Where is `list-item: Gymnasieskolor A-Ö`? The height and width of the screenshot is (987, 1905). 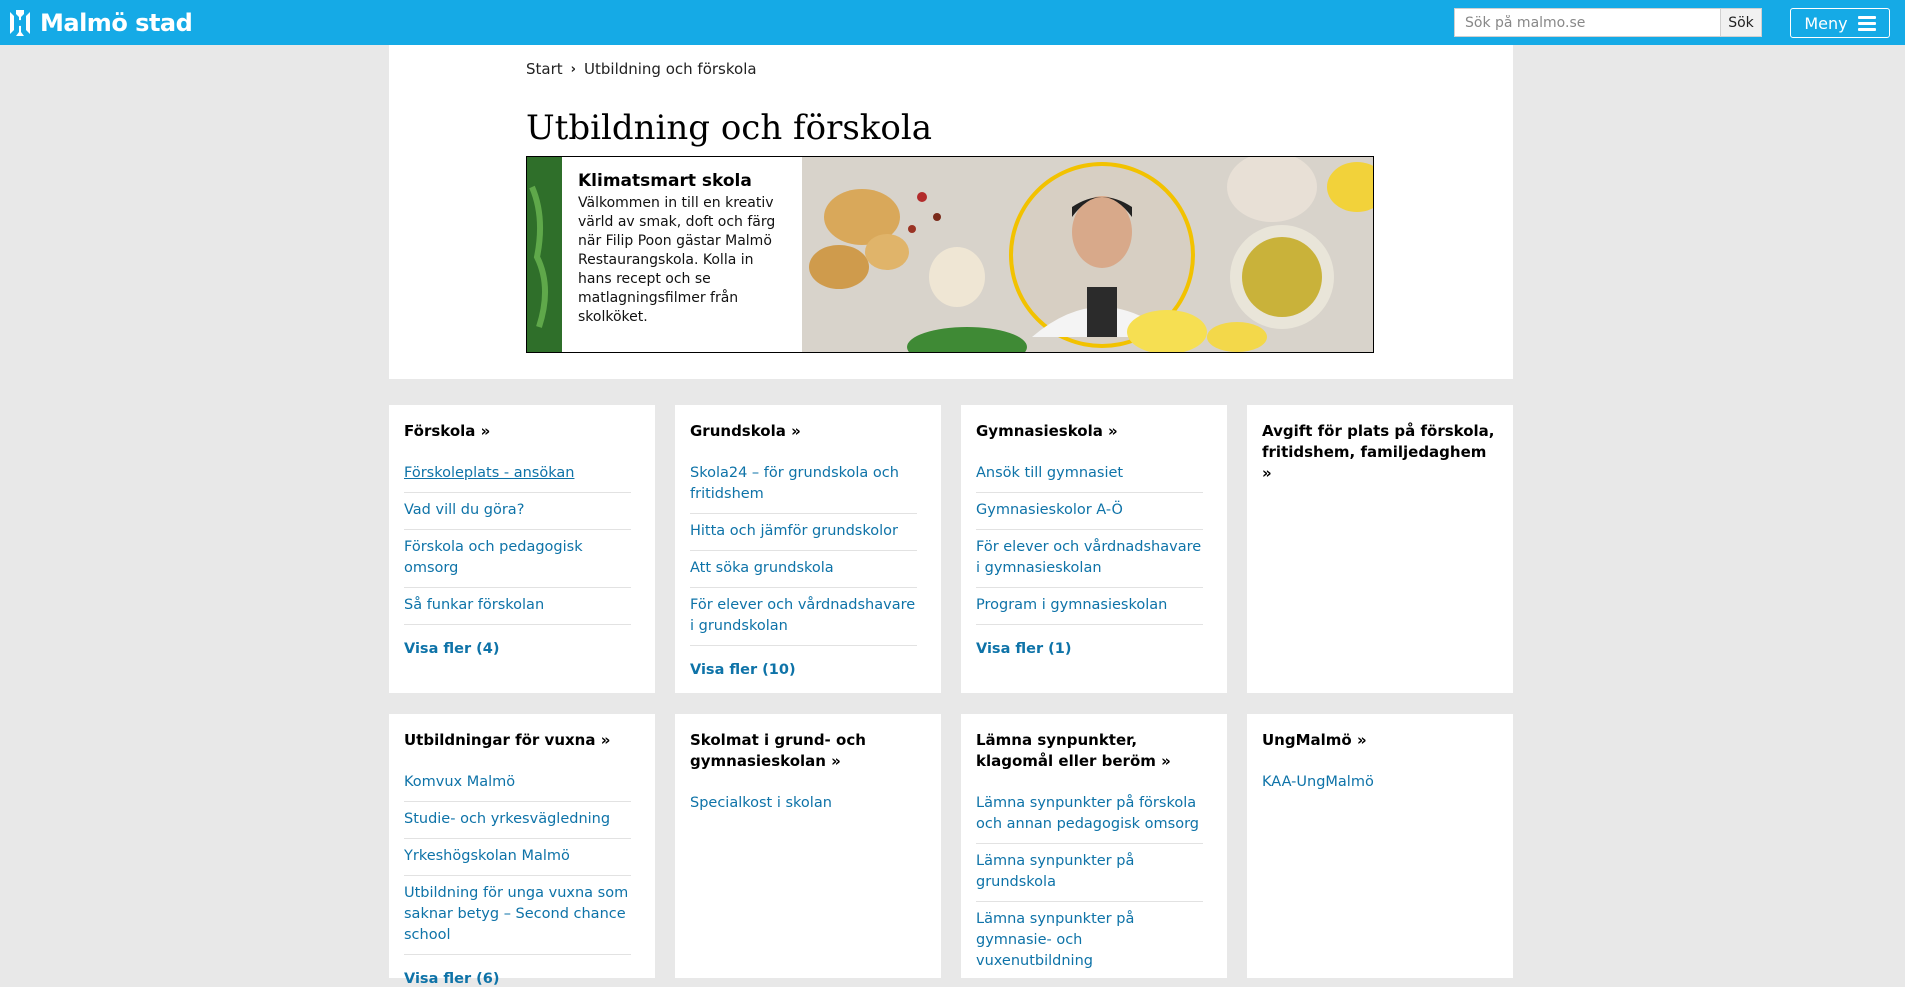
list-item: Gymnasieskolor A-Ö is located at coordinates (1089, 511).